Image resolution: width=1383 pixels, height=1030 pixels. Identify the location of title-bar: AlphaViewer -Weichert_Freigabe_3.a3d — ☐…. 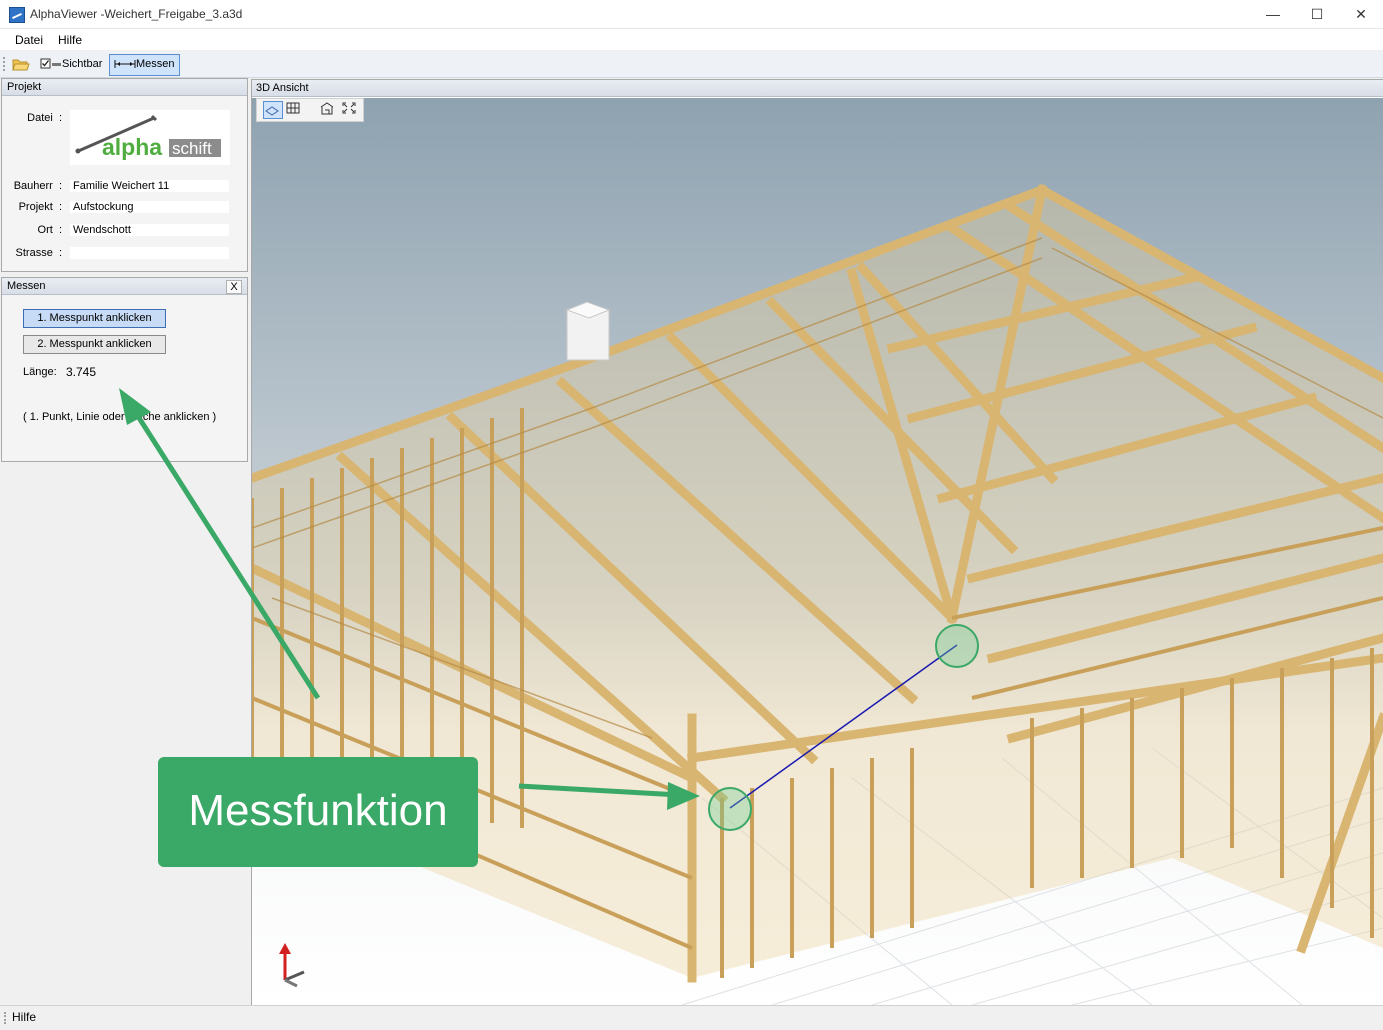
(691, 14).